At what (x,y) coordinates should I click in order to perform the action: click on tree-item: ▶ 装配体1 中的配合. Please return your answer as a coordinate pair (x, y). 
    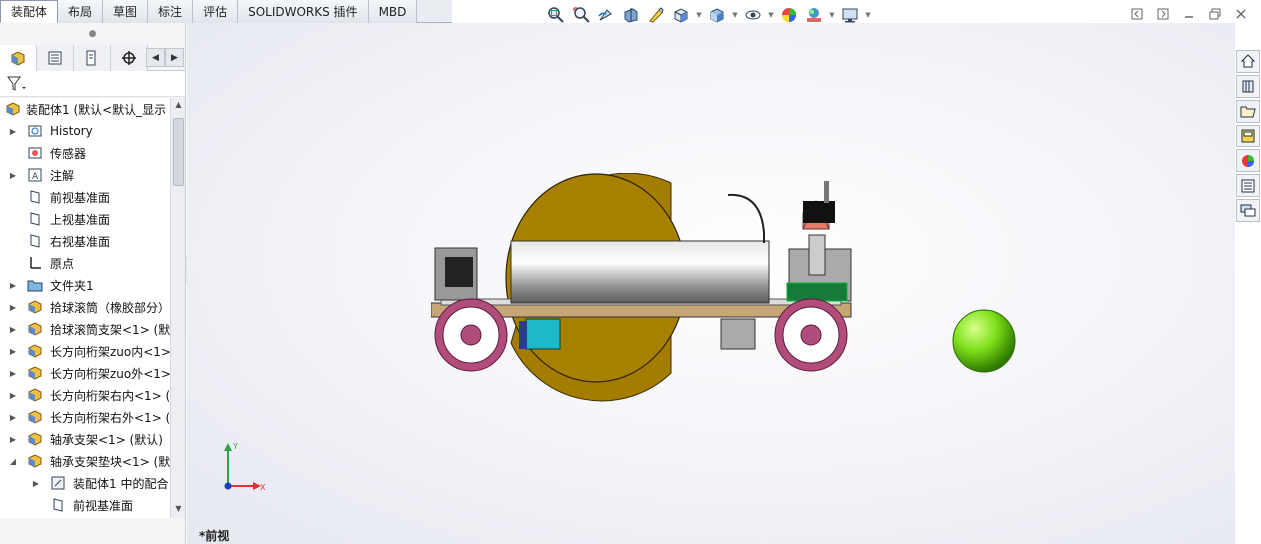
    Looking at the image, I should click on (85, 483).